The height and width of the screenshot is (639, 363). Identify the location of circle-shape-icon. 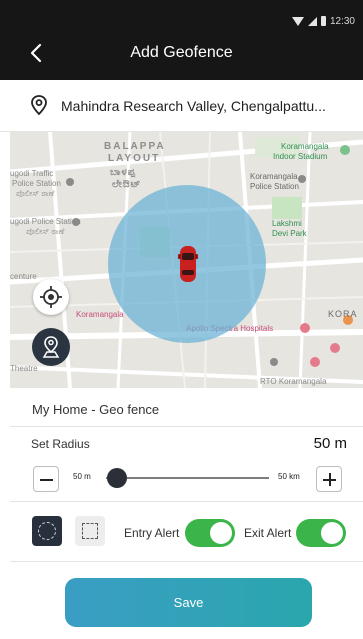
(47, 531).